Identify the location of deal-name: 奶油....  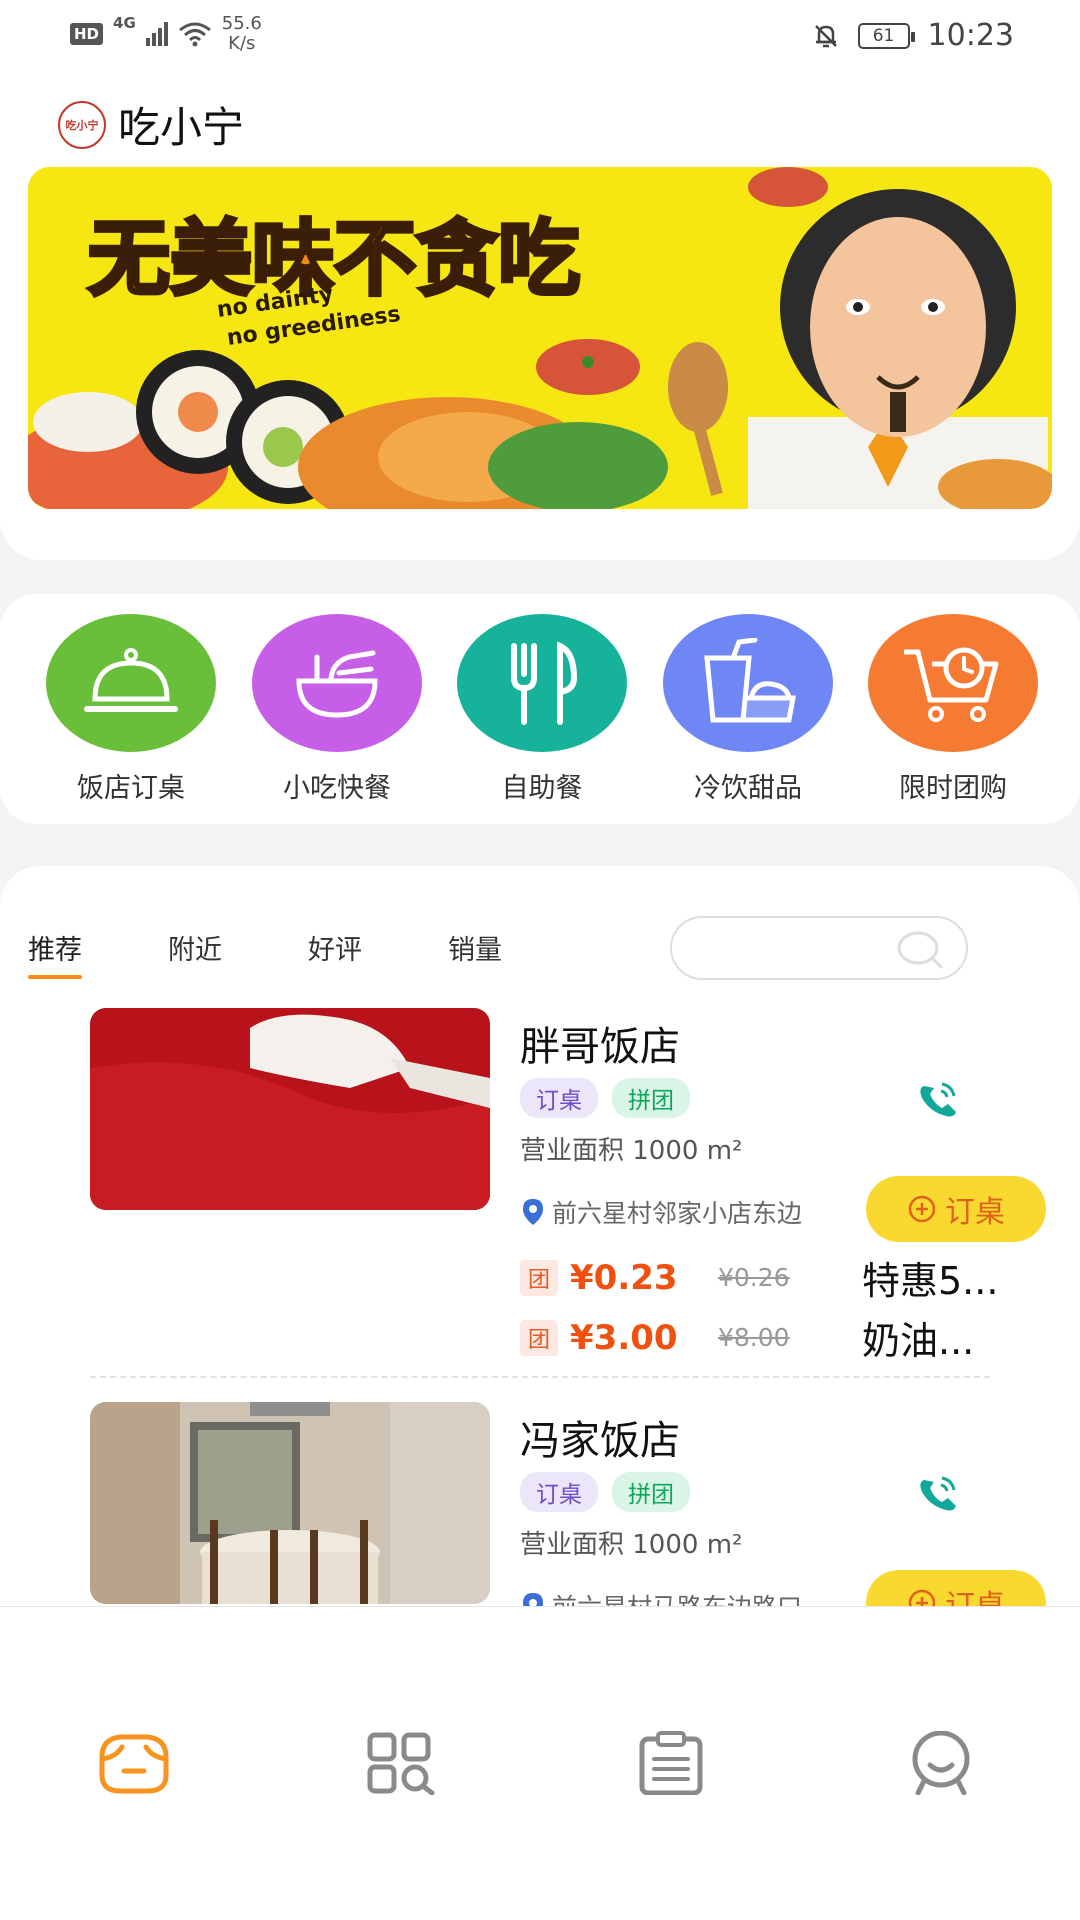
(918, 1341).